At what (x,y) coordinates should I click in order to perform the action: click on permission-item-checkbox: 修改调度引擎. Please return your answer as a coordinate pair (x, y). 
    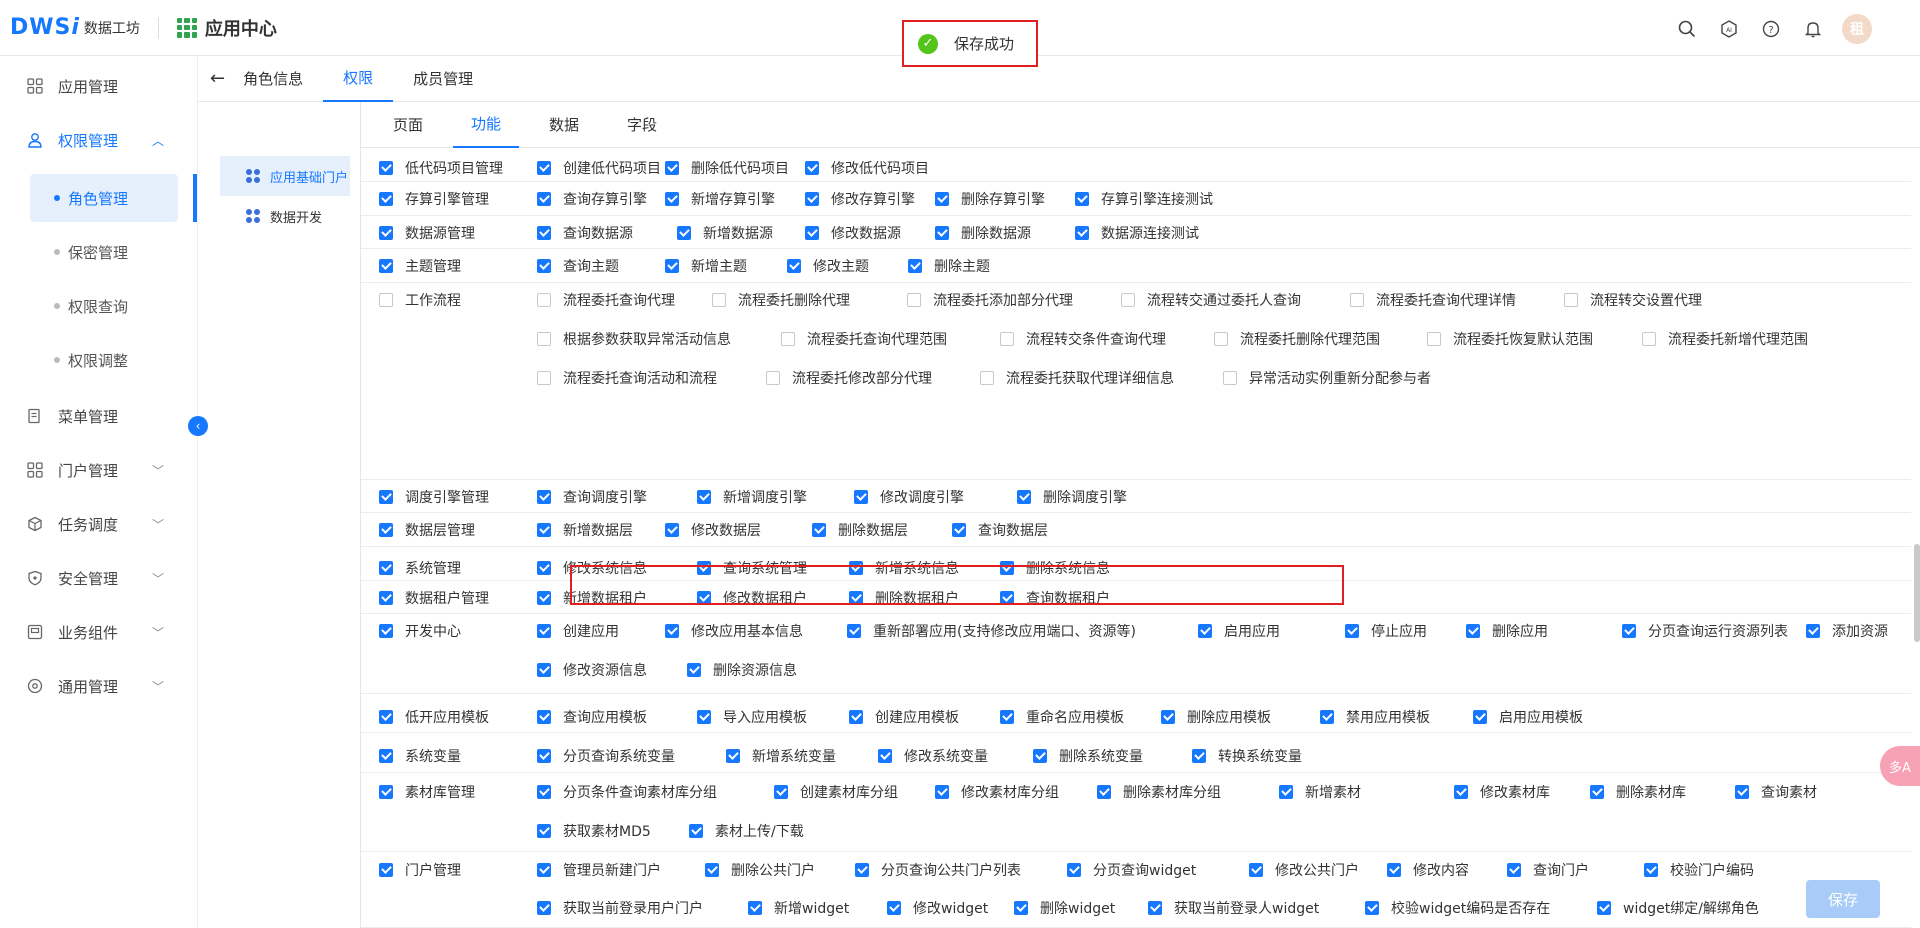
    Looking at the image, I should click on (909, 497).